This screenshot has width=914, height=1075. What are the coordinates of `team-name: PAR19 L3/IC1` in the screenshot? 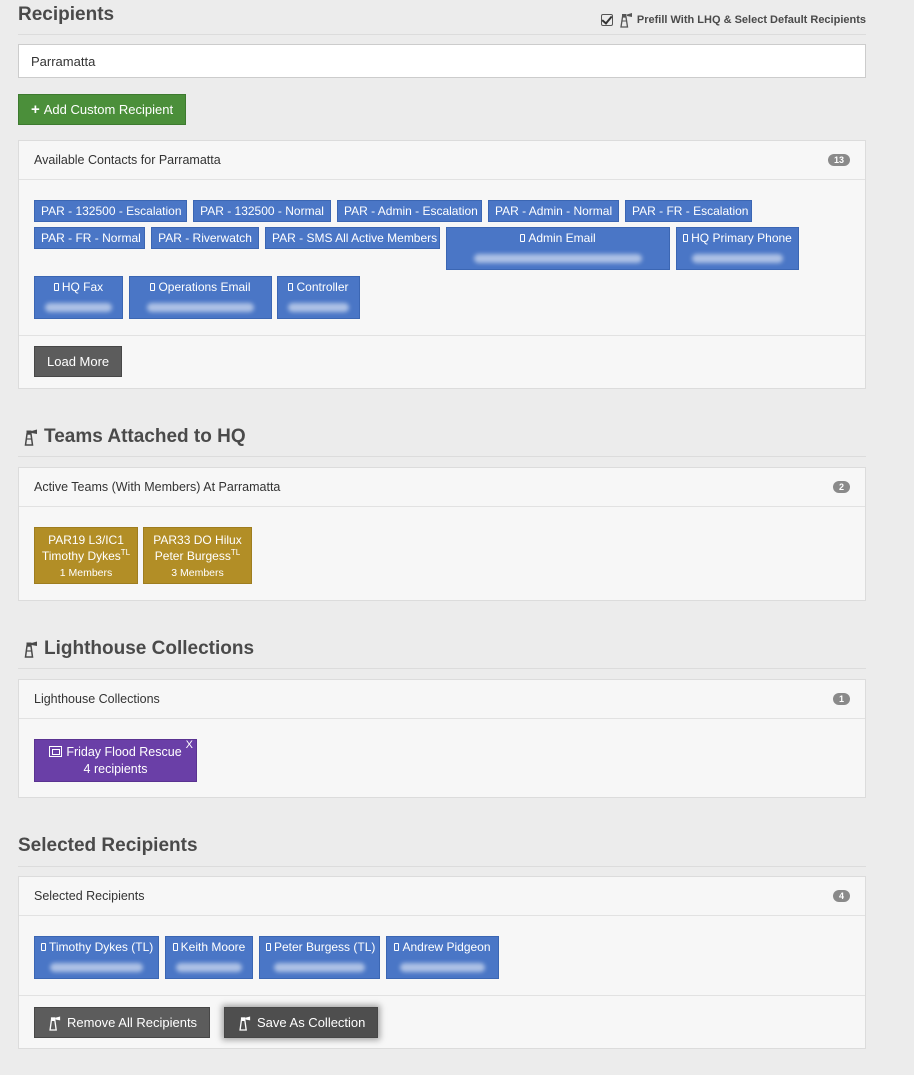 It's located at (86, 540).